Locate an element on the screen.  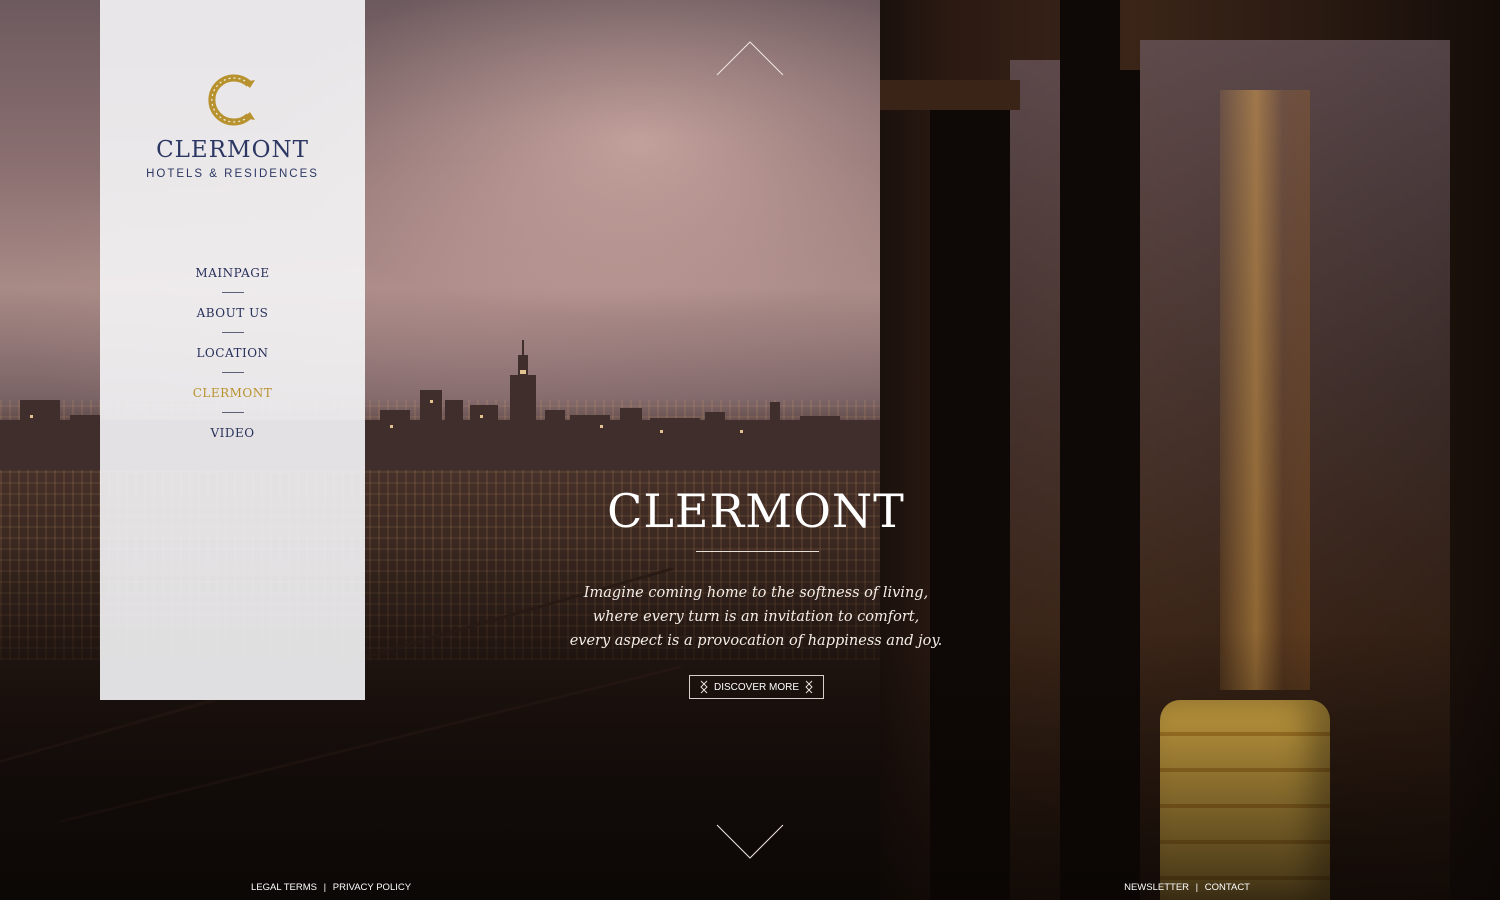
nav-item-about-us: ABOUT US is located at coordinates (232, 325).